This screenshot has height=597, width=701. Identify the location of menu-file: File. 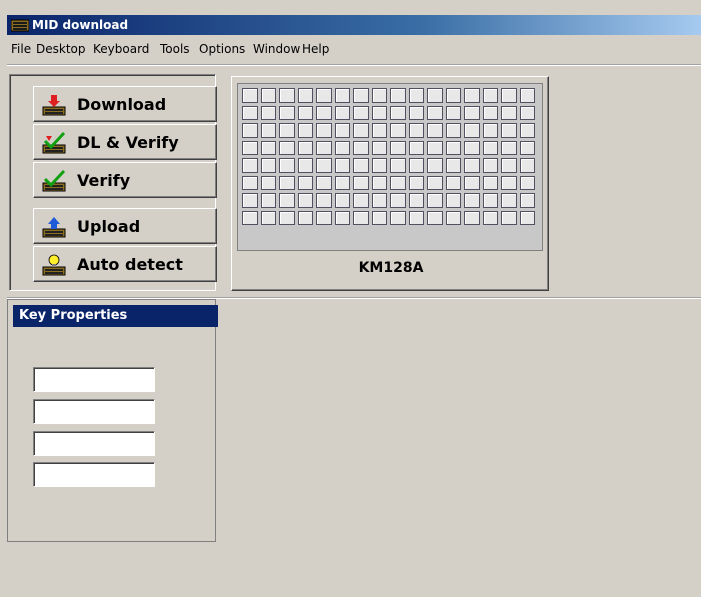
(21, 49).